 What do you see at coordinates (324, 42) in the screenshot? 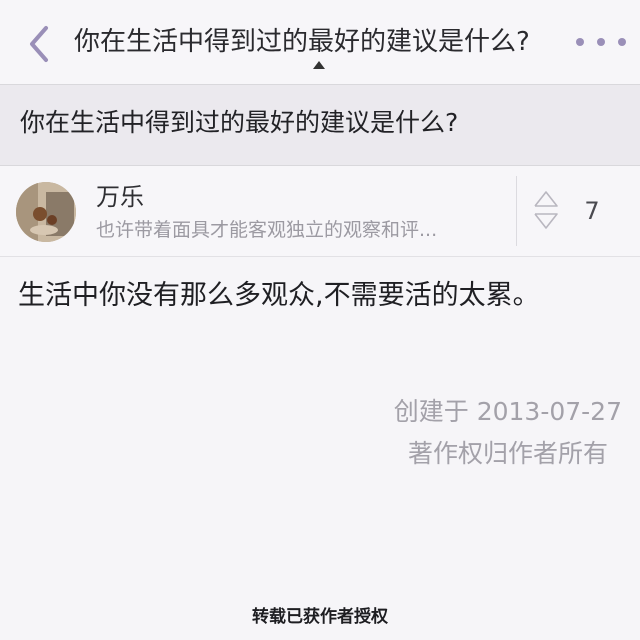
I see `nav-title: 你在生活中得到过的最好的建议是什么?` at bounding box center [324, 42].